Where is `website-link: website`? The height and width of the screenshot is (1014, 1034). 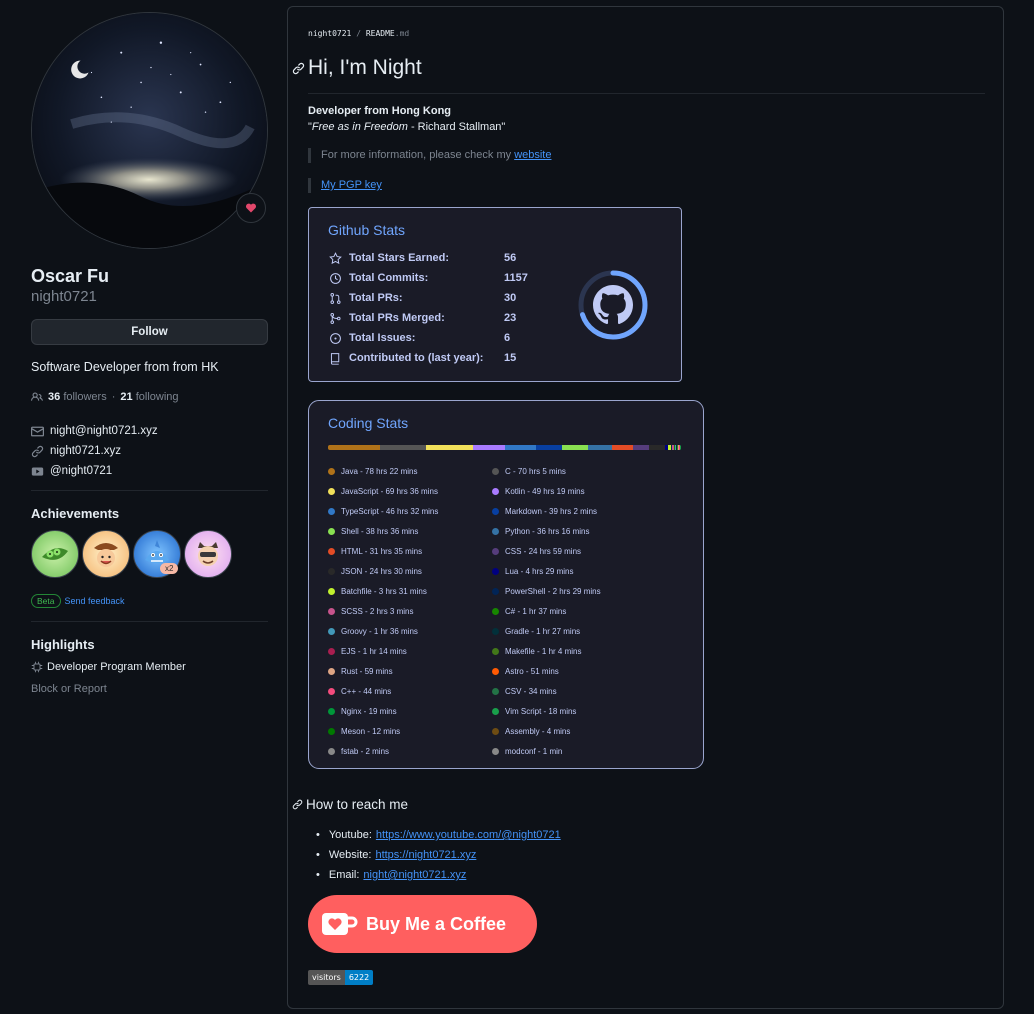
website-link: website is located at coordinates (532, 155).